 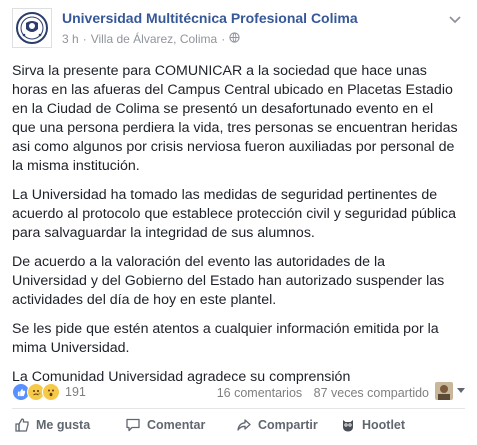 I want to click on post-action-bar: Me gusta Comentar Compartir Hootlet, so click(x=238, y=425).